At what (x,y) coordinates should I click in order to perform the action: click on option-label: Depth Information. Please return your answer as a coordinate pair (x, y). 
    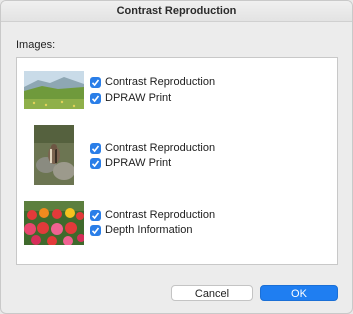
    Looking at the image, I should click on (149, 230).